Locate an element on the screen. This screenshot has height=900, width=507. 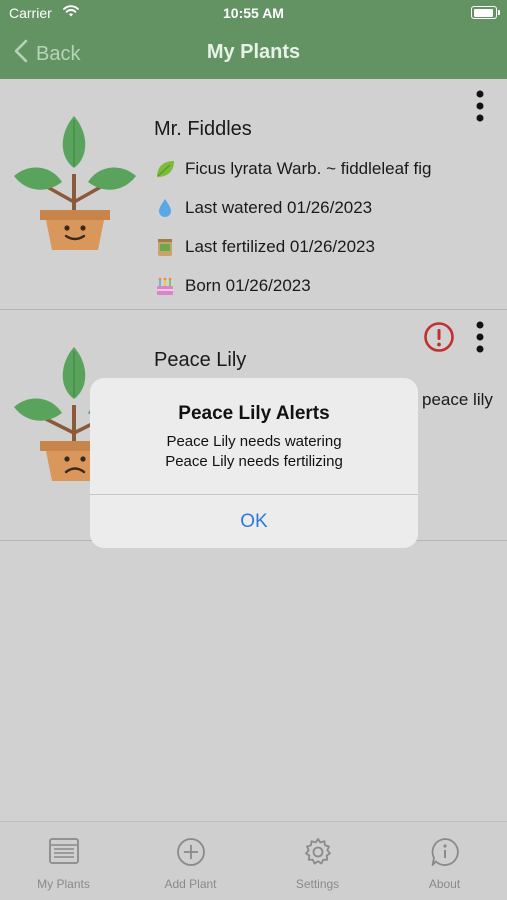
status-time: 10:55 AM is located at coordinates (253, 13).